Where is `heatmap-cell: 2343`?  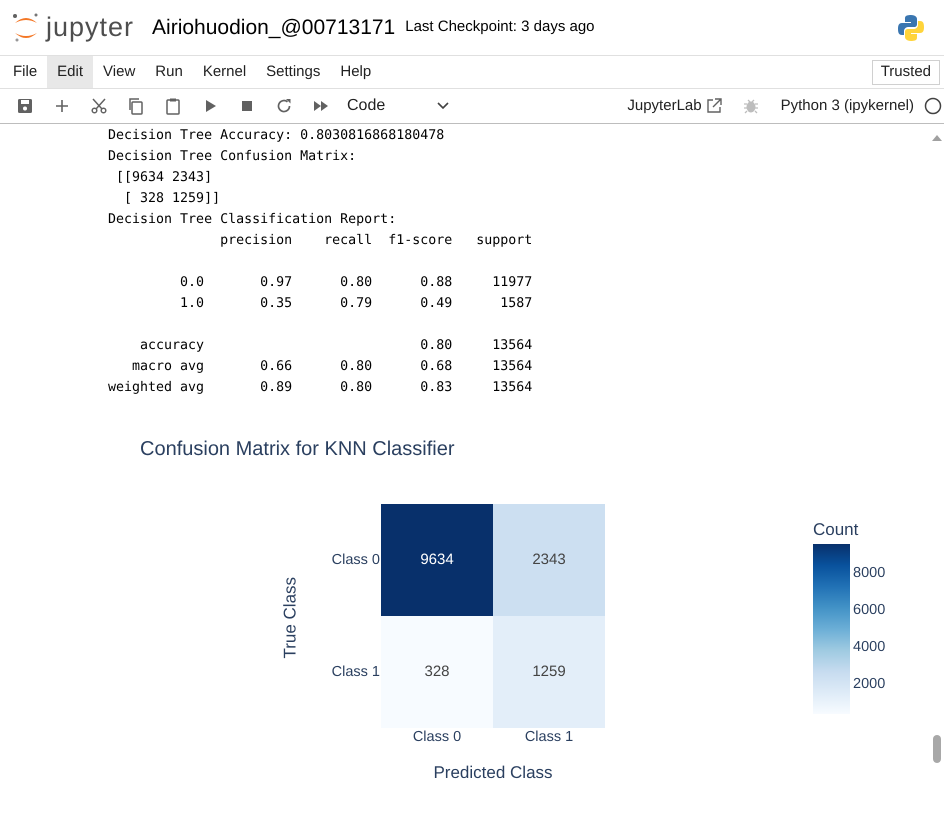 heatmap-cell: 2343 is located at coordinates (549, 560).